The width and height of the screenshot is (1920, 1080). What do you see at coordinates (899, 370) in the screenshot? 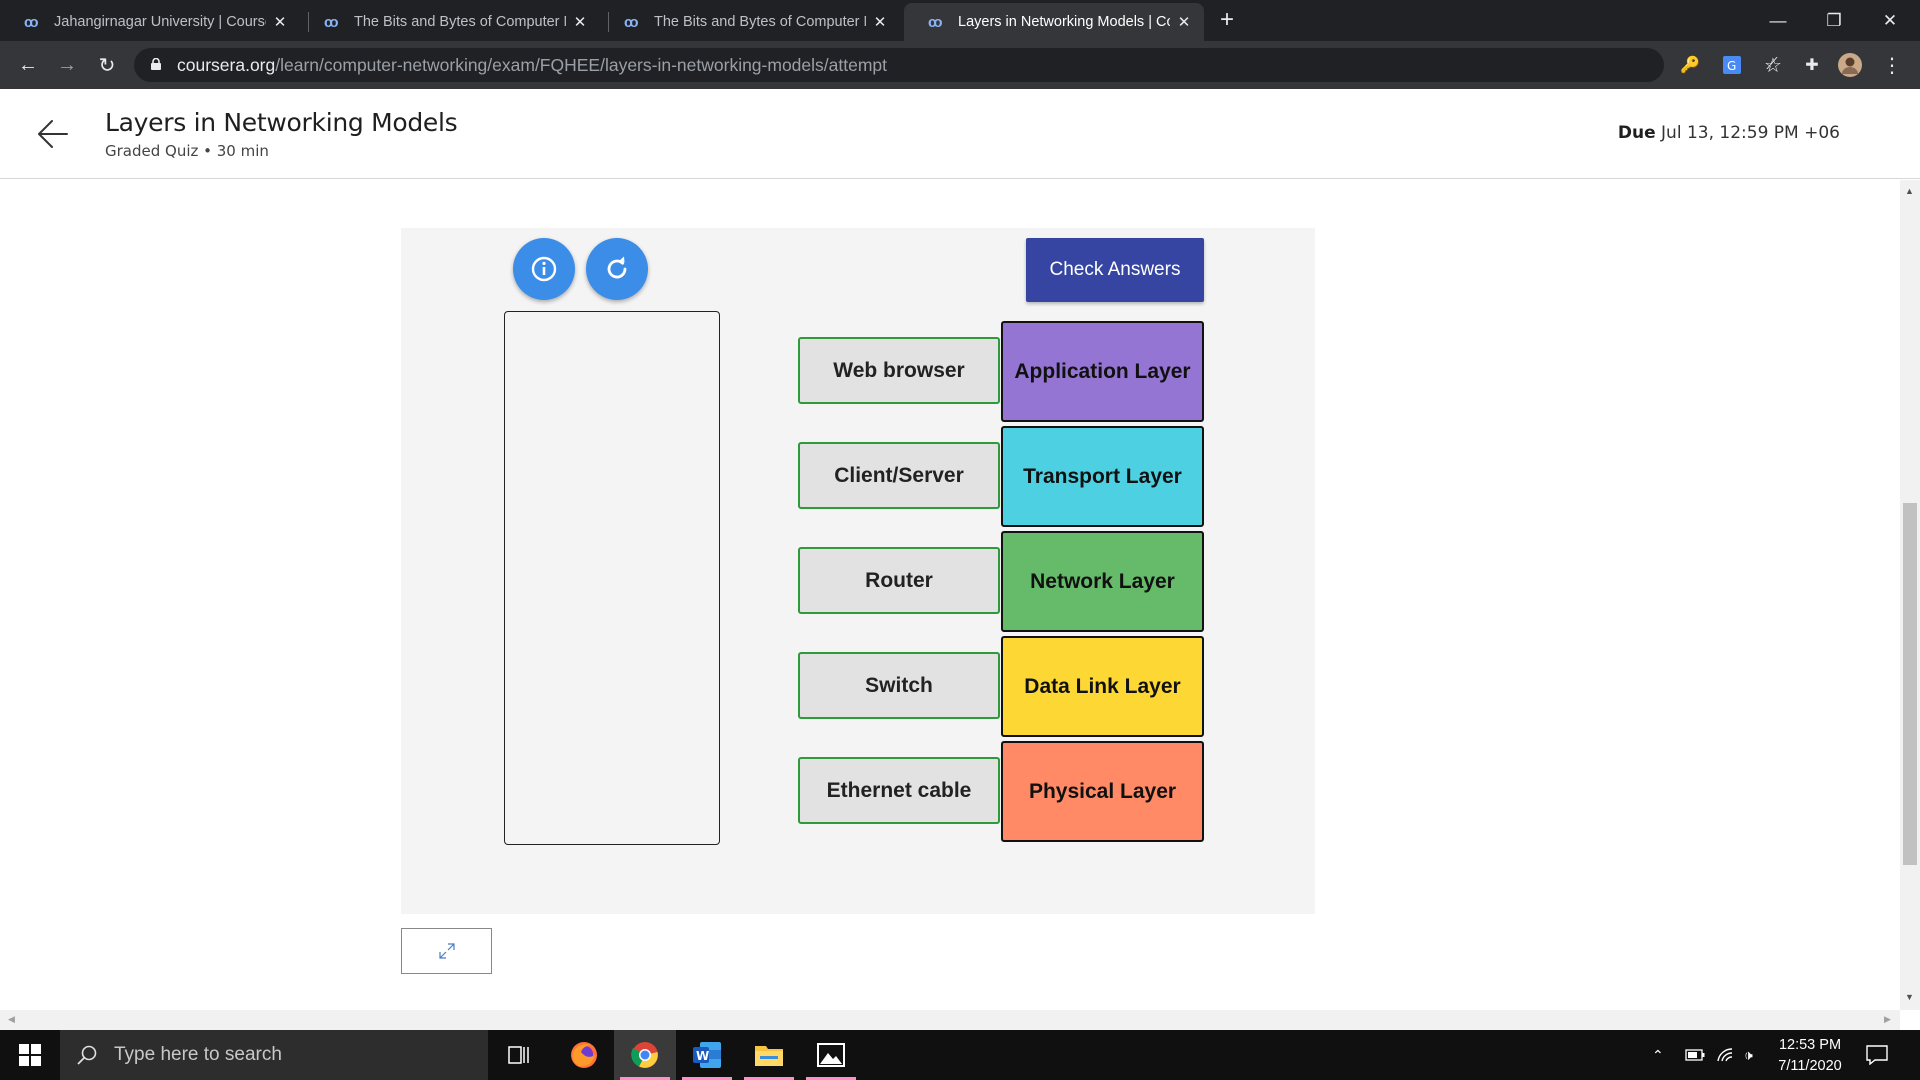
I see `draggable-item-web-browser: Web browser` at bounding box center [899, 370].